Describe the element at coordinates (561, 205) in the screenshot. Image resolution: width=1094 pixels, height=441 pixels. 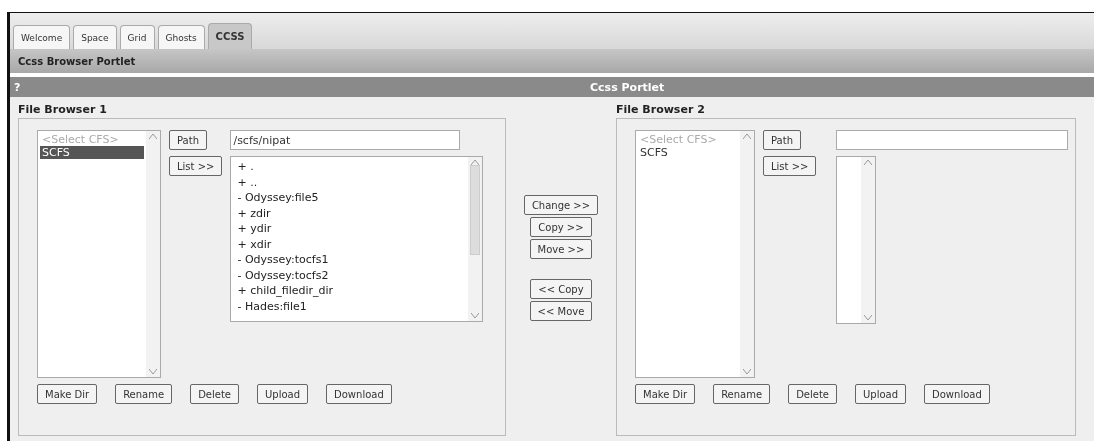
I see `transfer-button: Change >>` at that location.